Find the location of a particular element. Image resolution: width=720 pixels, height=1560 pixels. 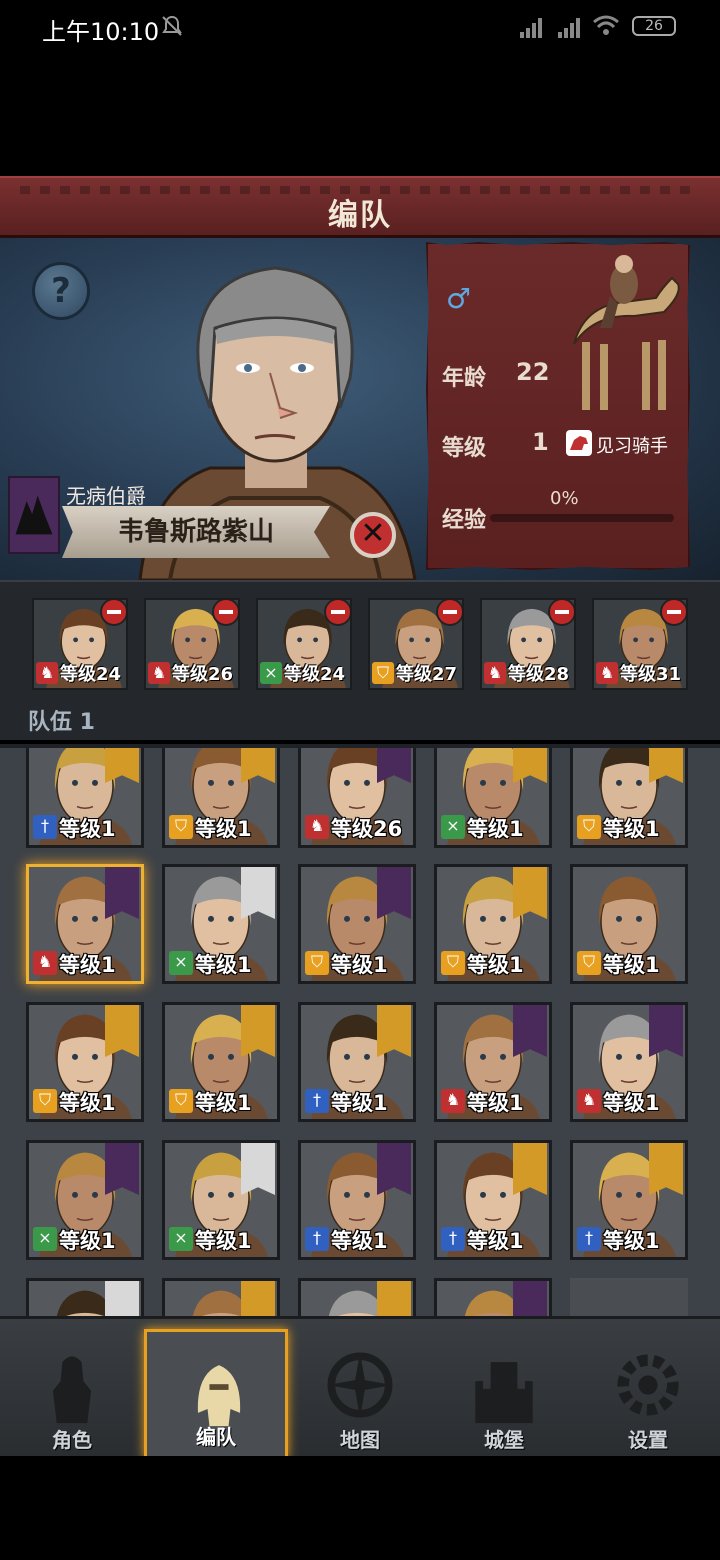

xp-percent: 0% is located at coordinates (564, 498).